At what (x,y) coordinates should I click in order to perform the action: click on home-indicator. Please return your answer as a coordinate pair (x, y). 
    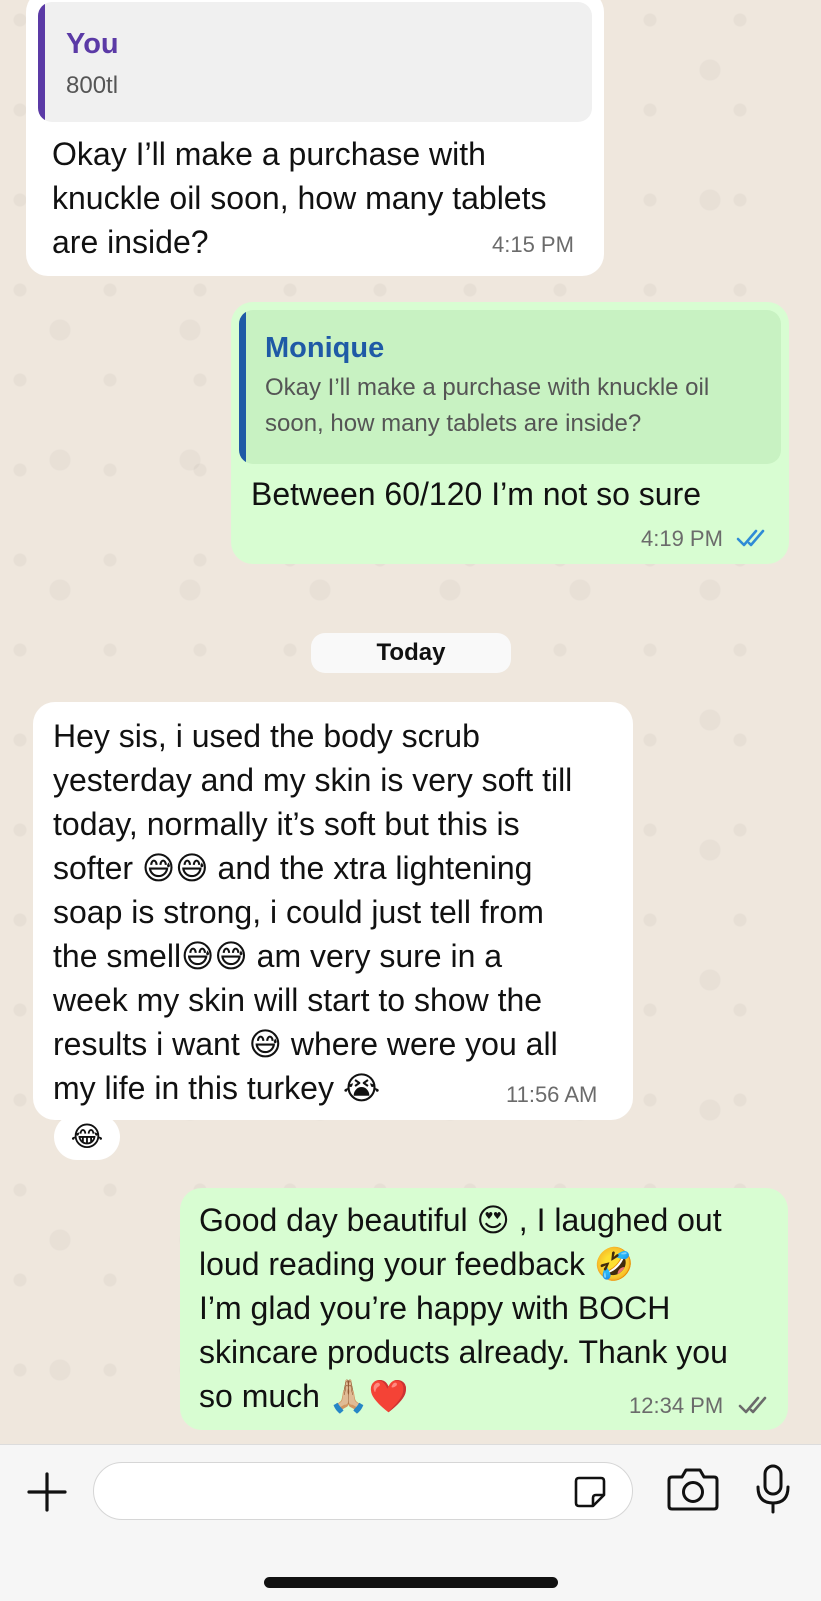
    Looking at the image, I should click on (411, 1582).